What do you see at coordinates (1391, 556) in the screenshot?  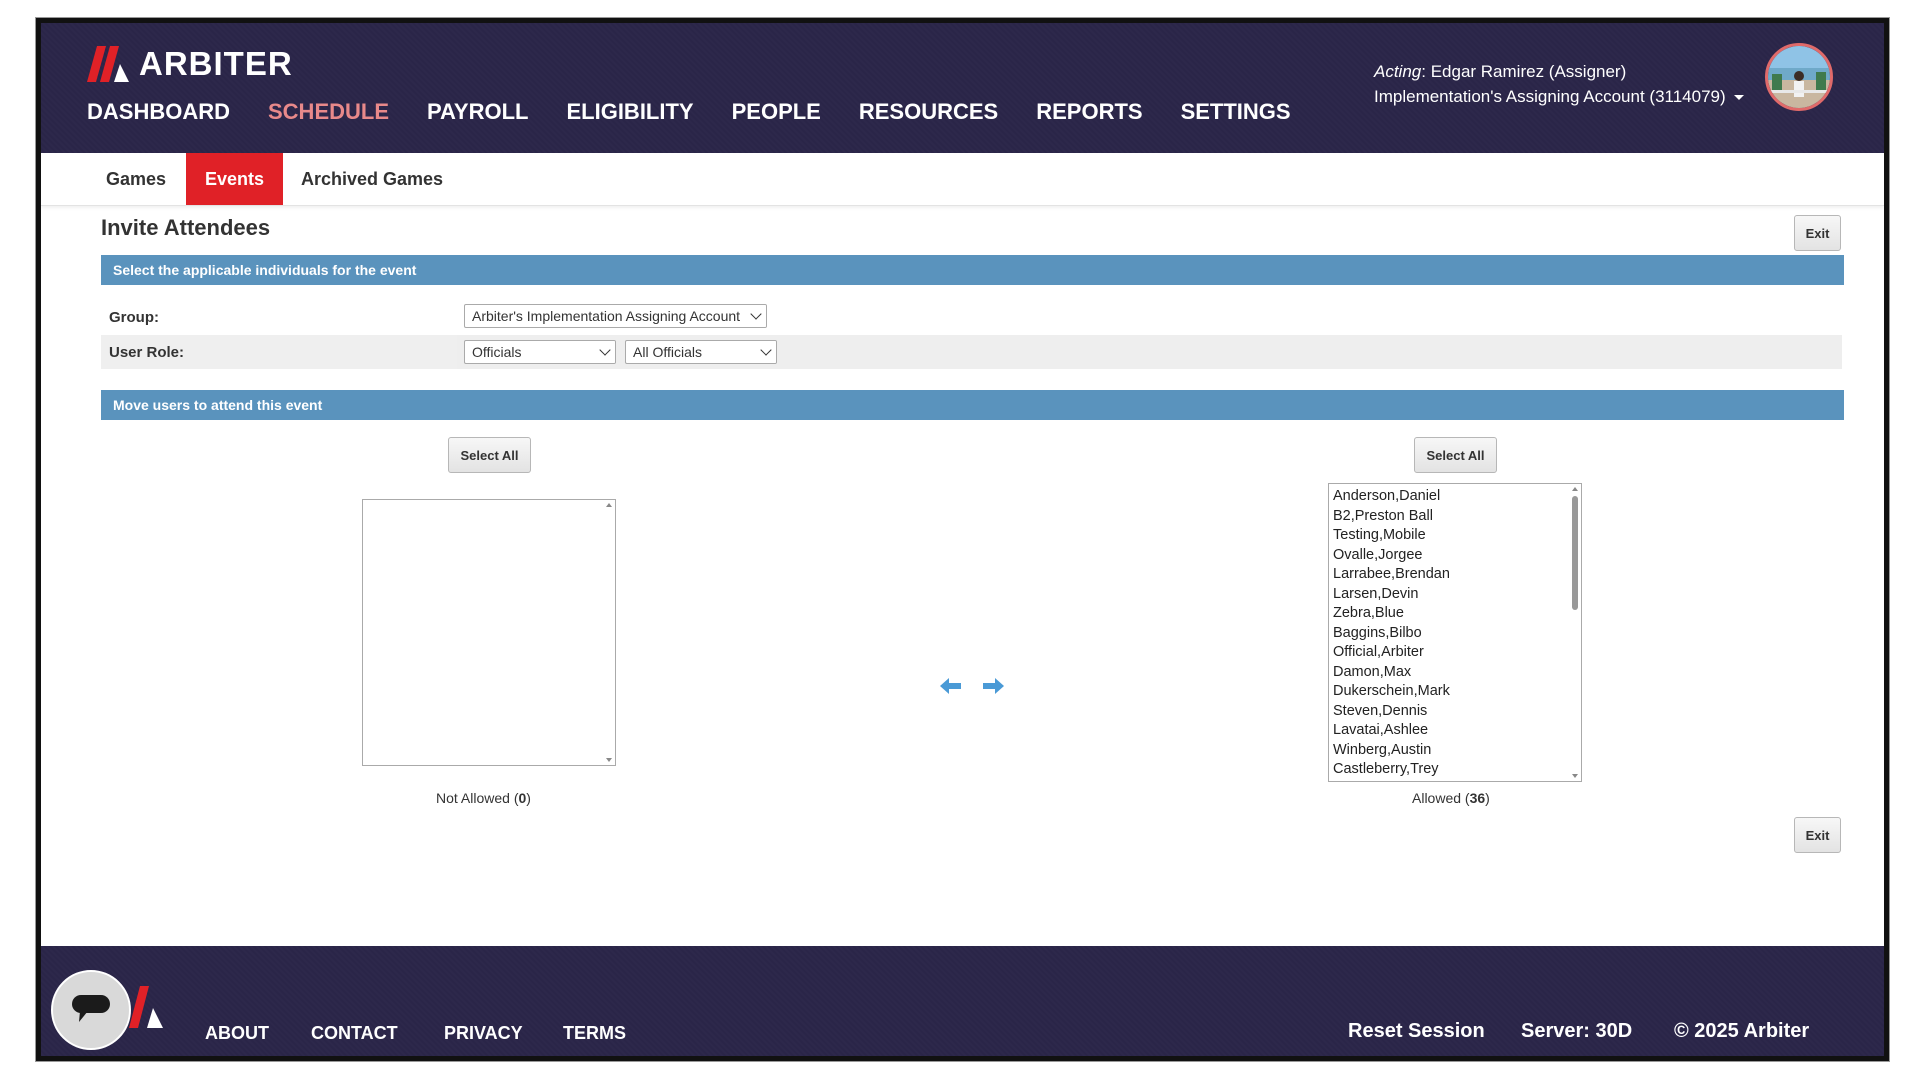 I see `list-item: Ovalle,Jorgee` at bounding box center [1391, 556].